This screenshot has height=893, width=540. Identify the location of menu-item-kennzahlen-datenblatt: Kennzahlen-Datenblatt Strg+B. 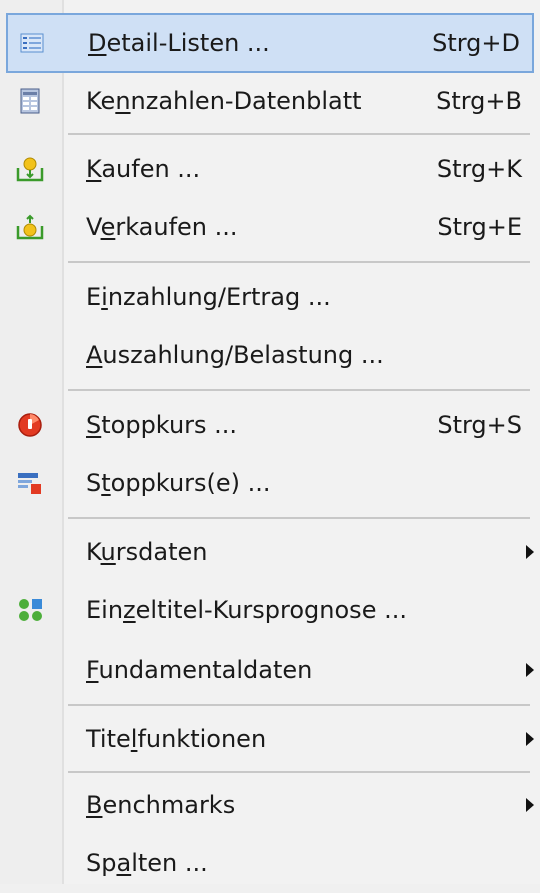
(270, 101).